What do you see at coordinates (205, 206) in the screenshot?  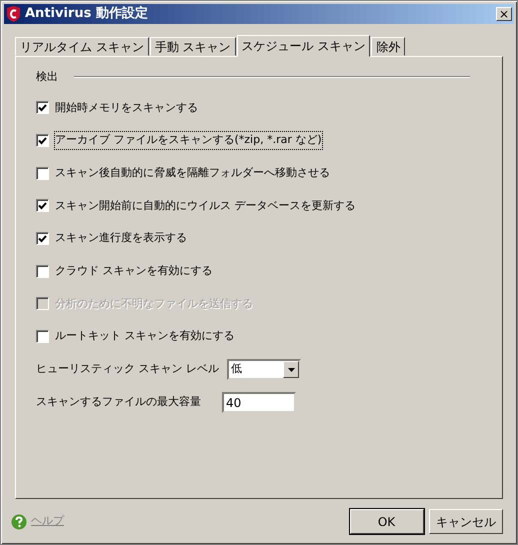 I see `checkbox-label: スキャン開始前に自動的にウイルス データベースを更新する` at bounding box center [205, 206].